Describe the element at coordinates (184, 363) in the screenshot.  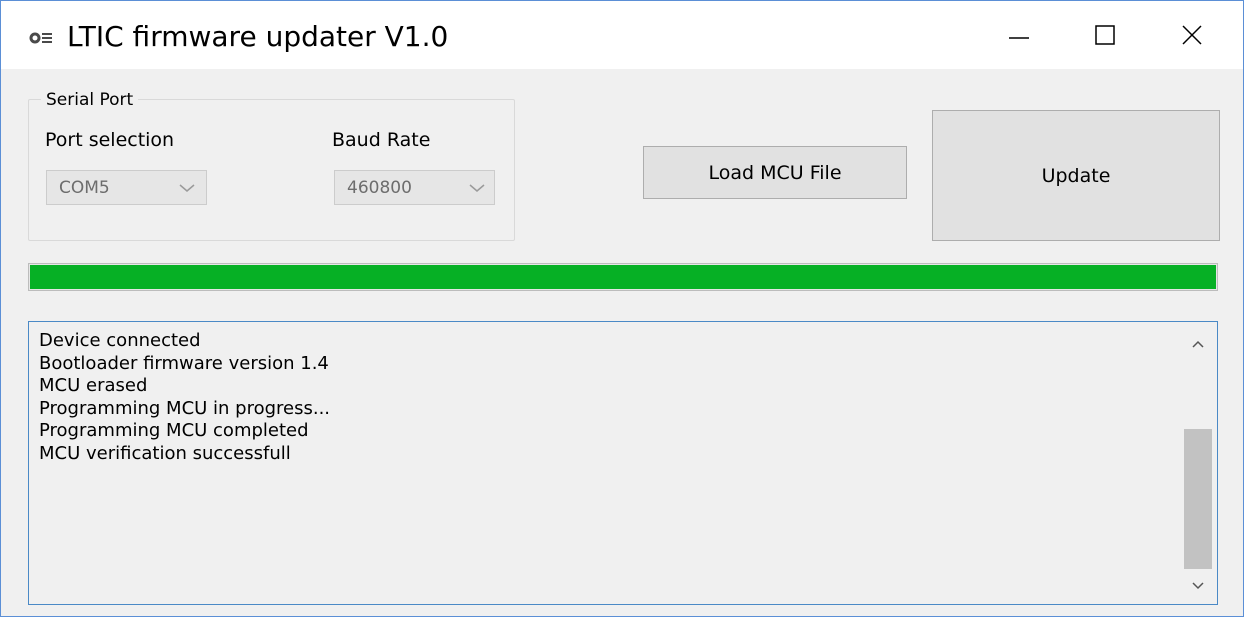
I see `log-line: Bootloader firmware version 1.4` at that location.